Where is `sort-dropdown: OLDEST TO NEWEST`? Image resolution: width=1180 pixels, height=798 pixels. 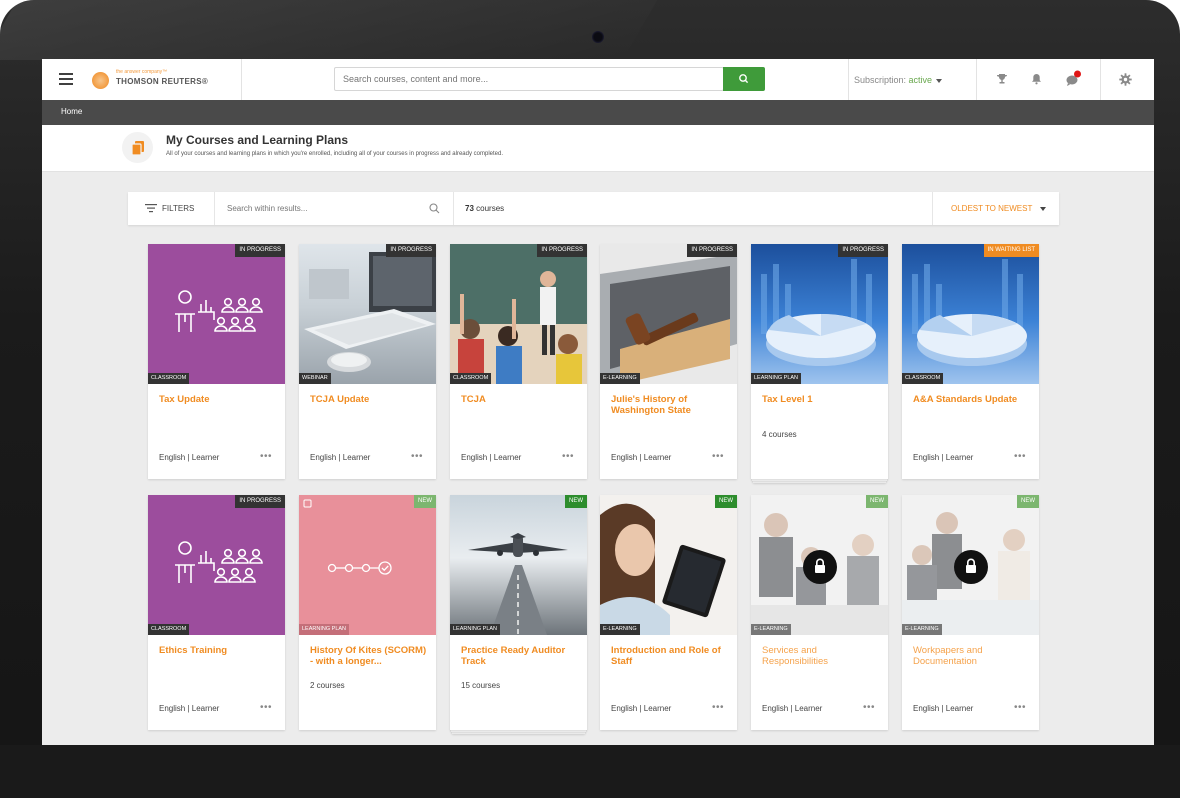
sort-dropdown: OLDEST TO NEWEST is located at coordinates (996, 208).